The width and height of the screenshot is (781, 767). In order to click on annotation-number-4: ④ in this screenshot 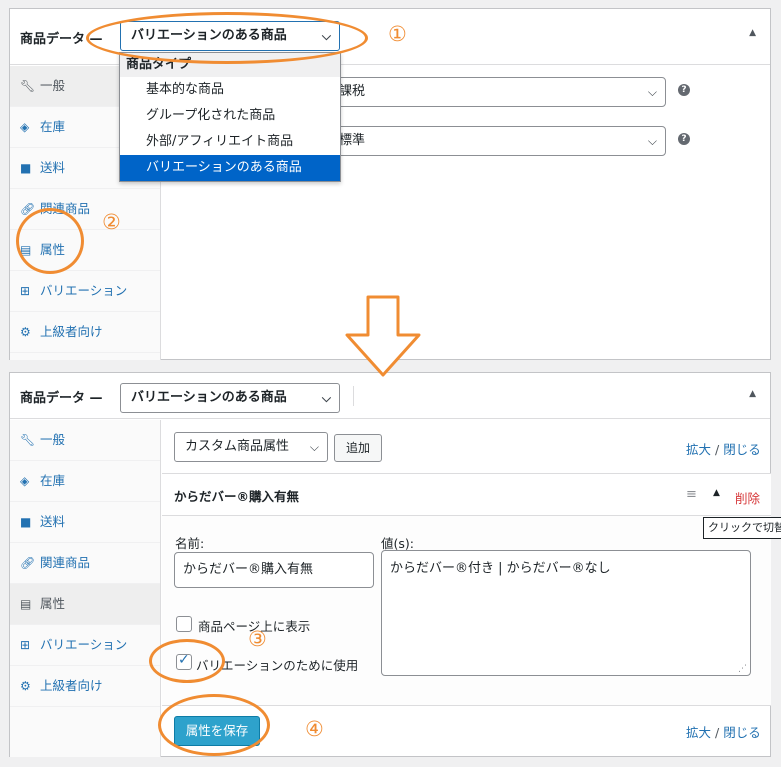, I will do `click(314, 729)`.